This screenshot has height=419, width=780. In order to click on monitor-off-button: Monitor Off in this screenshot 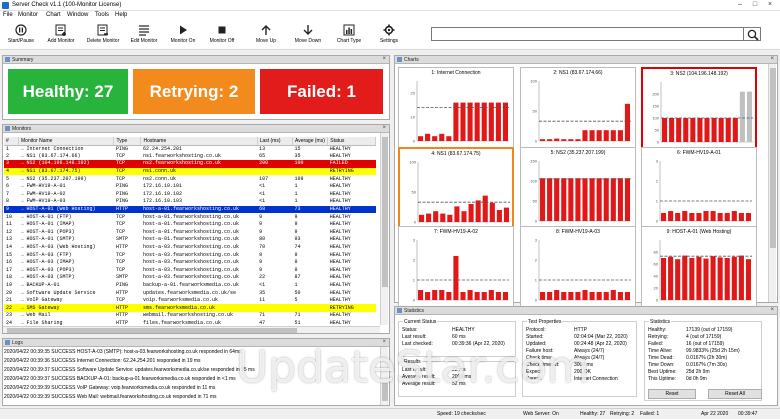, I will do `click(222, 35)`.